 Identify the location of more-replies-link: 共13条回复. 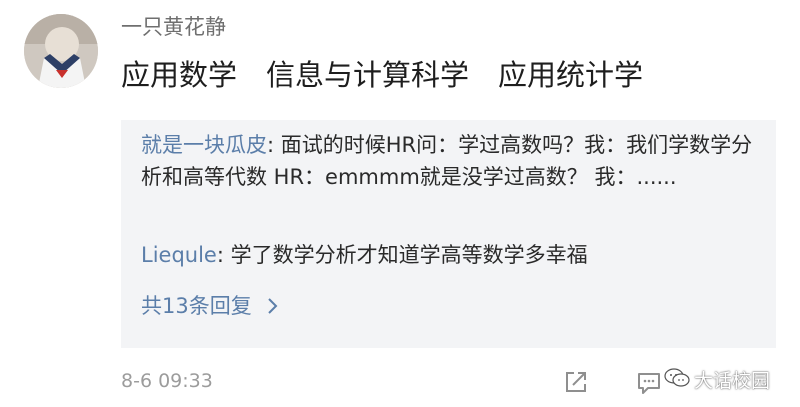
(210, 306).